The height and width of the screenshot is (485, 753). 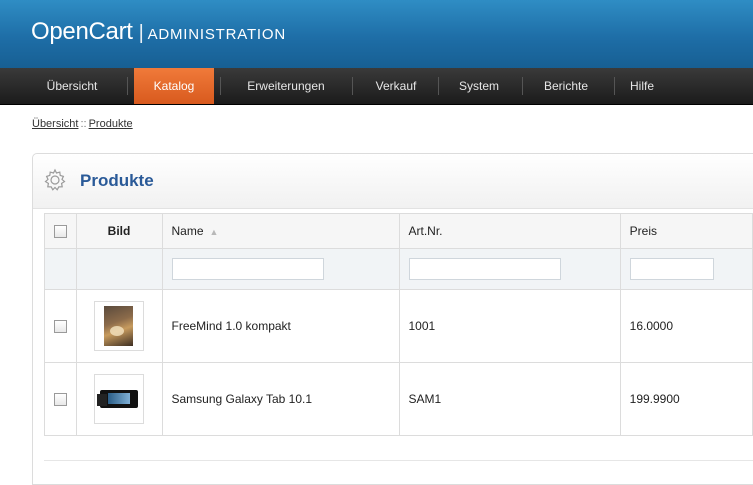 What do you see at coordinates (72, 86) in the screenshot?
I see `menu-item-uebersicht: Übersicht` at bounding box center [72, 86].